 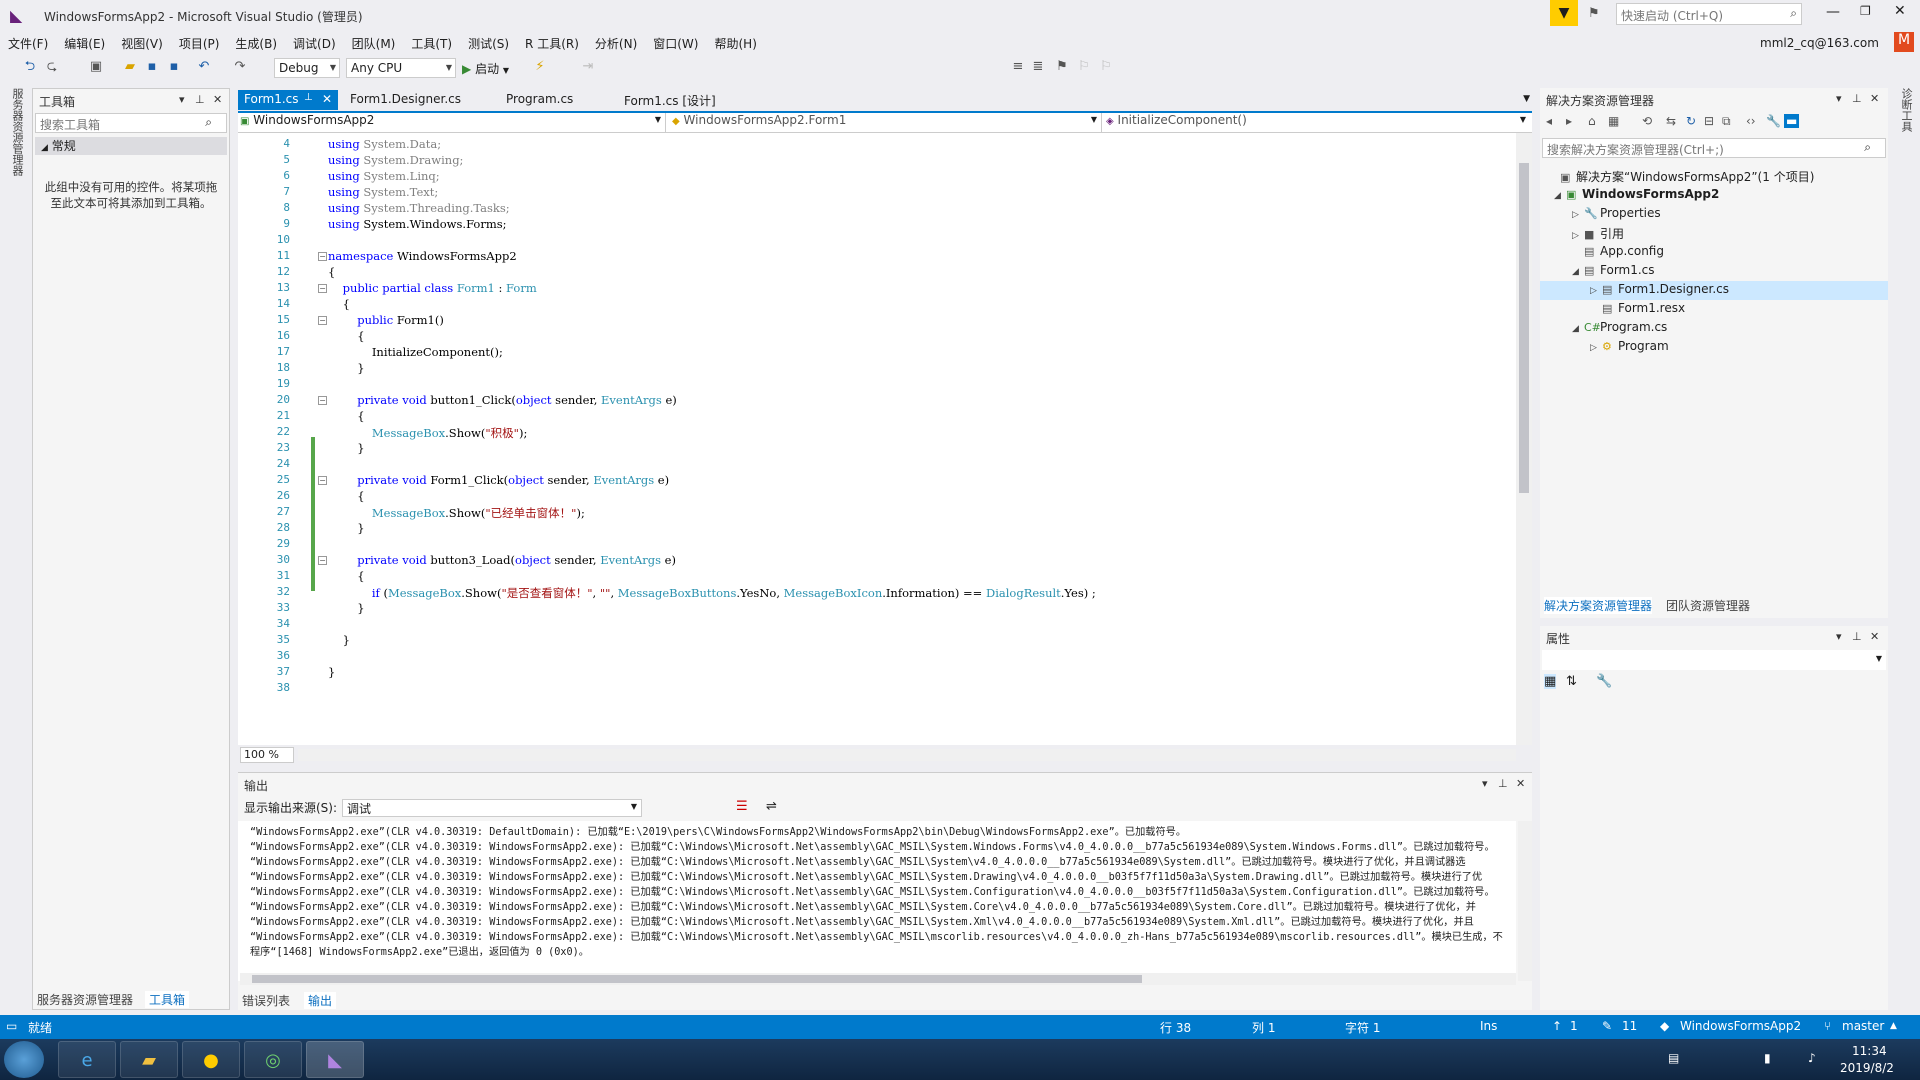 What do you see at coordinates (335, 1059) in the screenshot?
I see `visual-studio-taskbar-icon: ◣` at bounding box center [335, 1059].